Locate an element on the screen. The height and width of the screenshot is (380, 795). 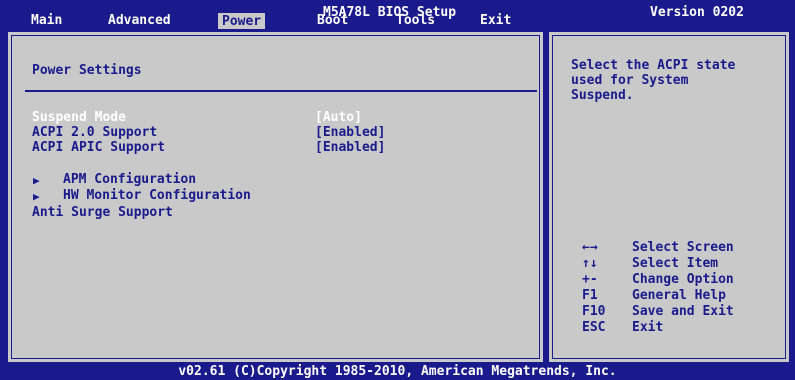
key-action-select-screen: Select Screen is located at coordinates (683, 247).